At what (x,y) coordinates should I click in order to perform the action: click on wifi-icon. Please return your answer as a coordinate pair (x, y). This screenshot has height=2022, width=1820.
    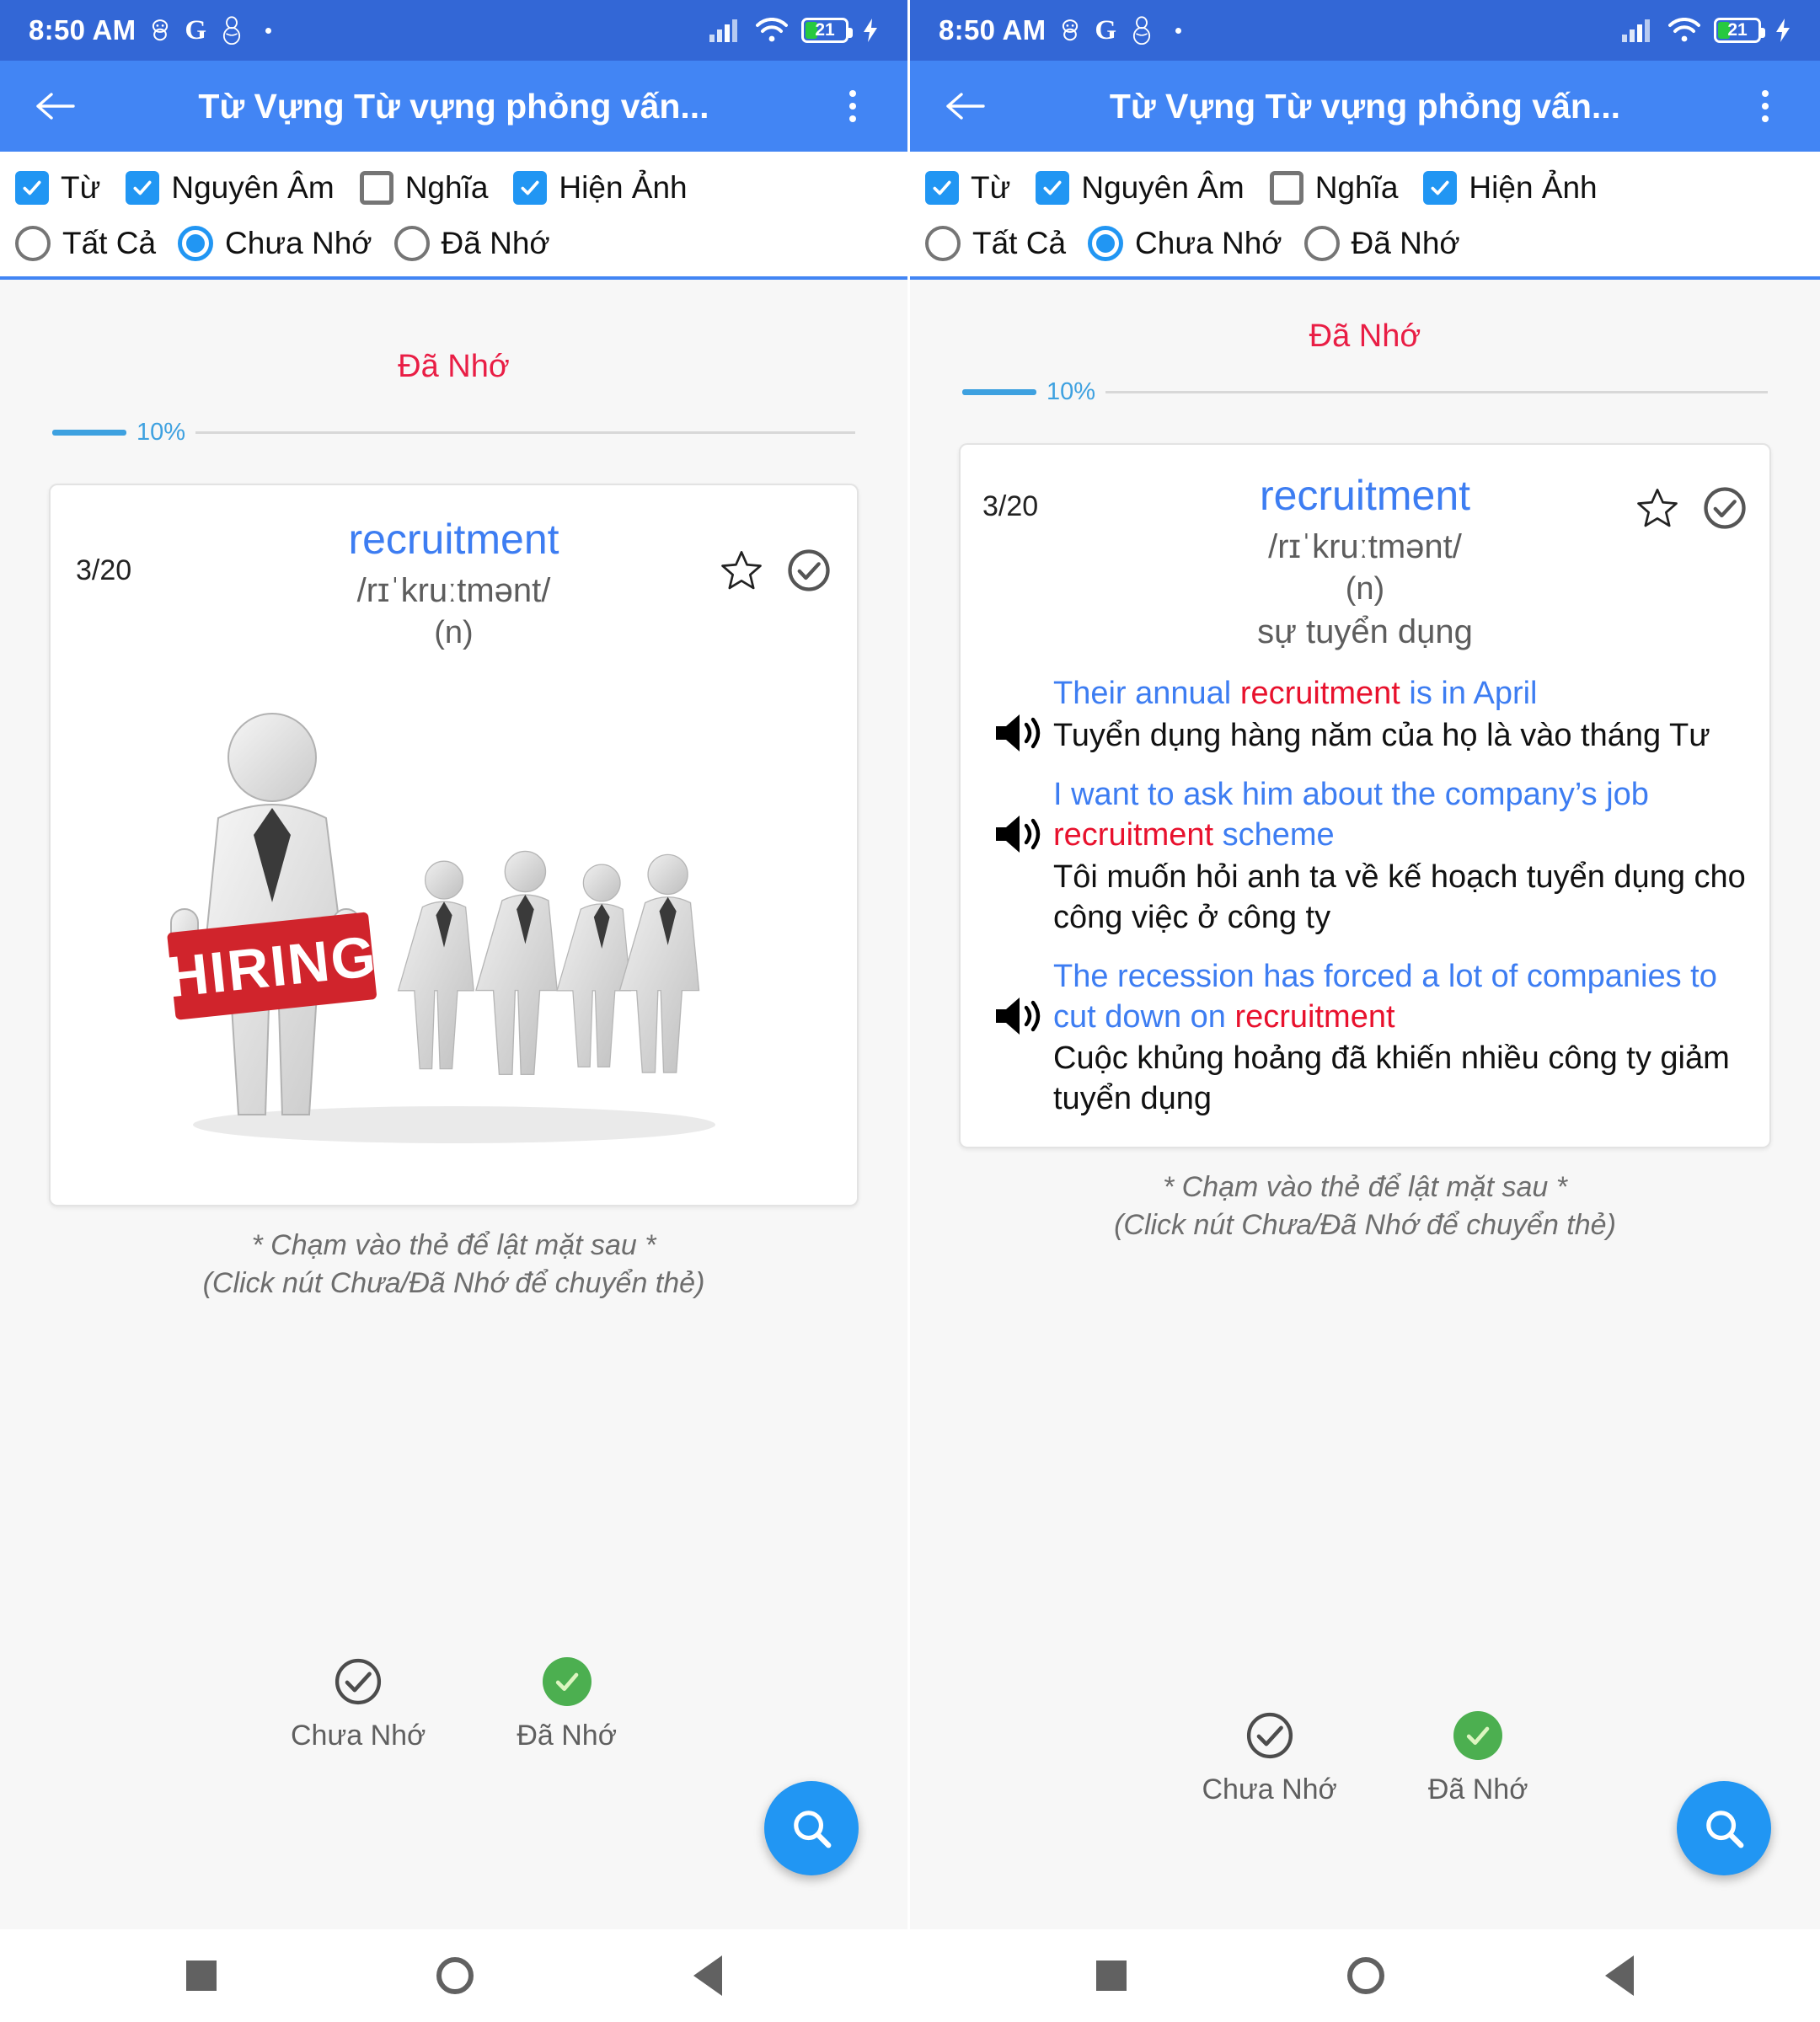
    Looking at the image, I should click on (1684, 30).